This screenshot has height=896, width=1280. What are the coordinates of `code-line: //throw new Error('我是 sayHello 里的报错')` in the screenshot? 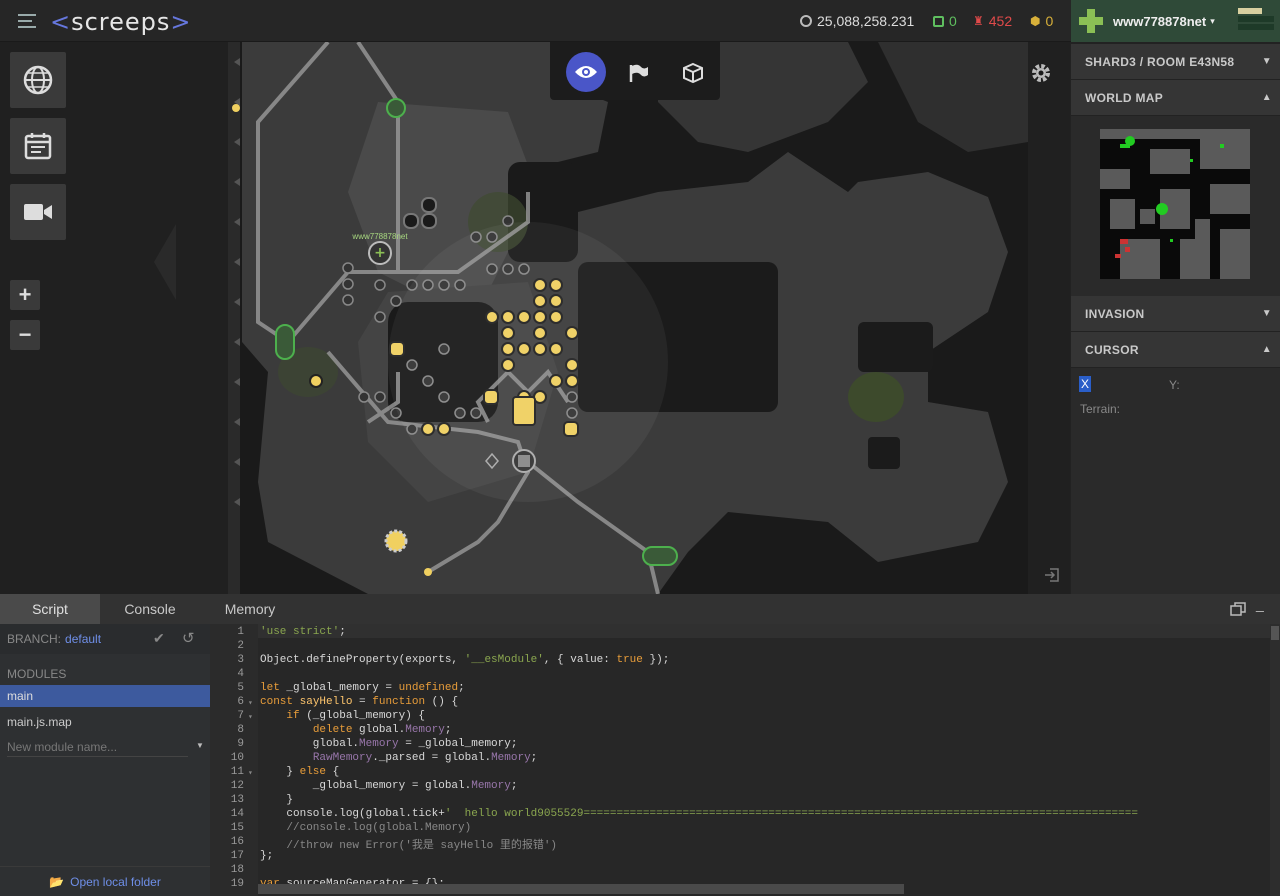 It's located at (408, 844).